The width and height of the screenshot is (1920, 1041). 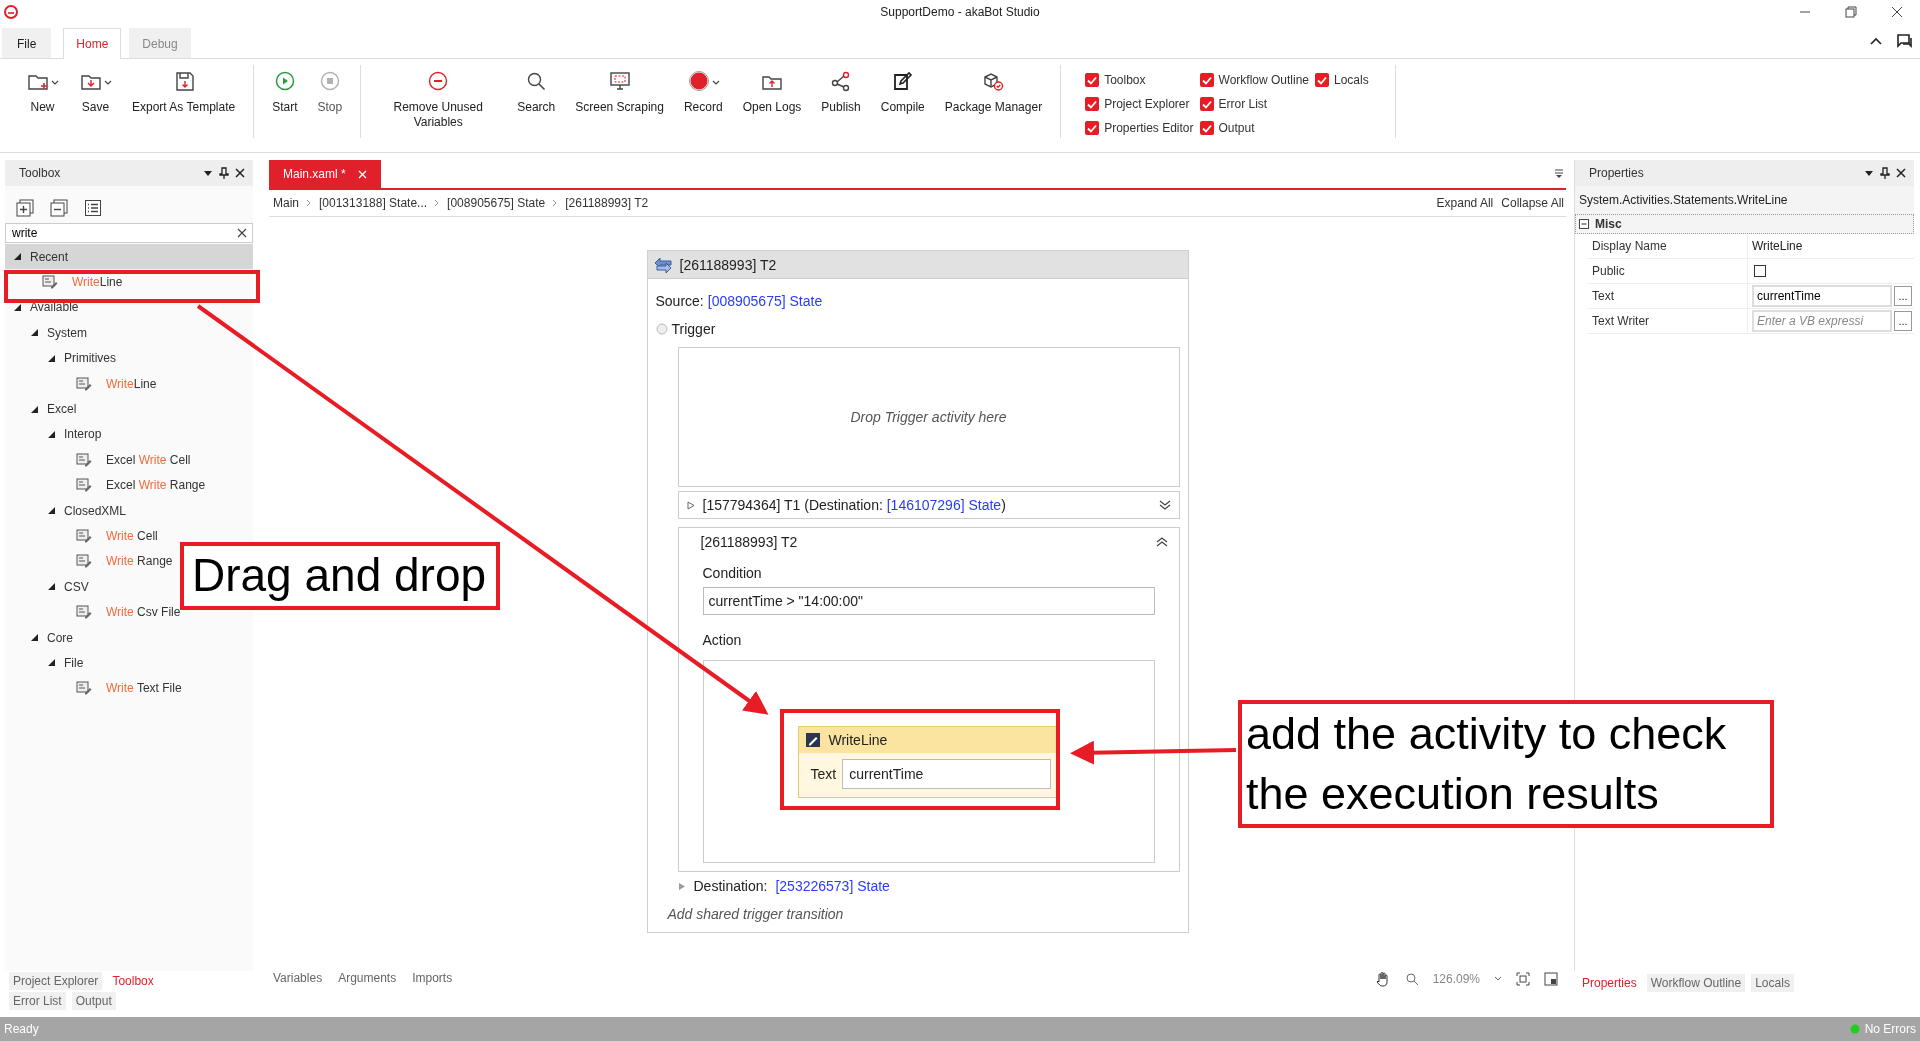 I want to click on expression-field: Enter a VB expressi, so click(x=1822, y=321).